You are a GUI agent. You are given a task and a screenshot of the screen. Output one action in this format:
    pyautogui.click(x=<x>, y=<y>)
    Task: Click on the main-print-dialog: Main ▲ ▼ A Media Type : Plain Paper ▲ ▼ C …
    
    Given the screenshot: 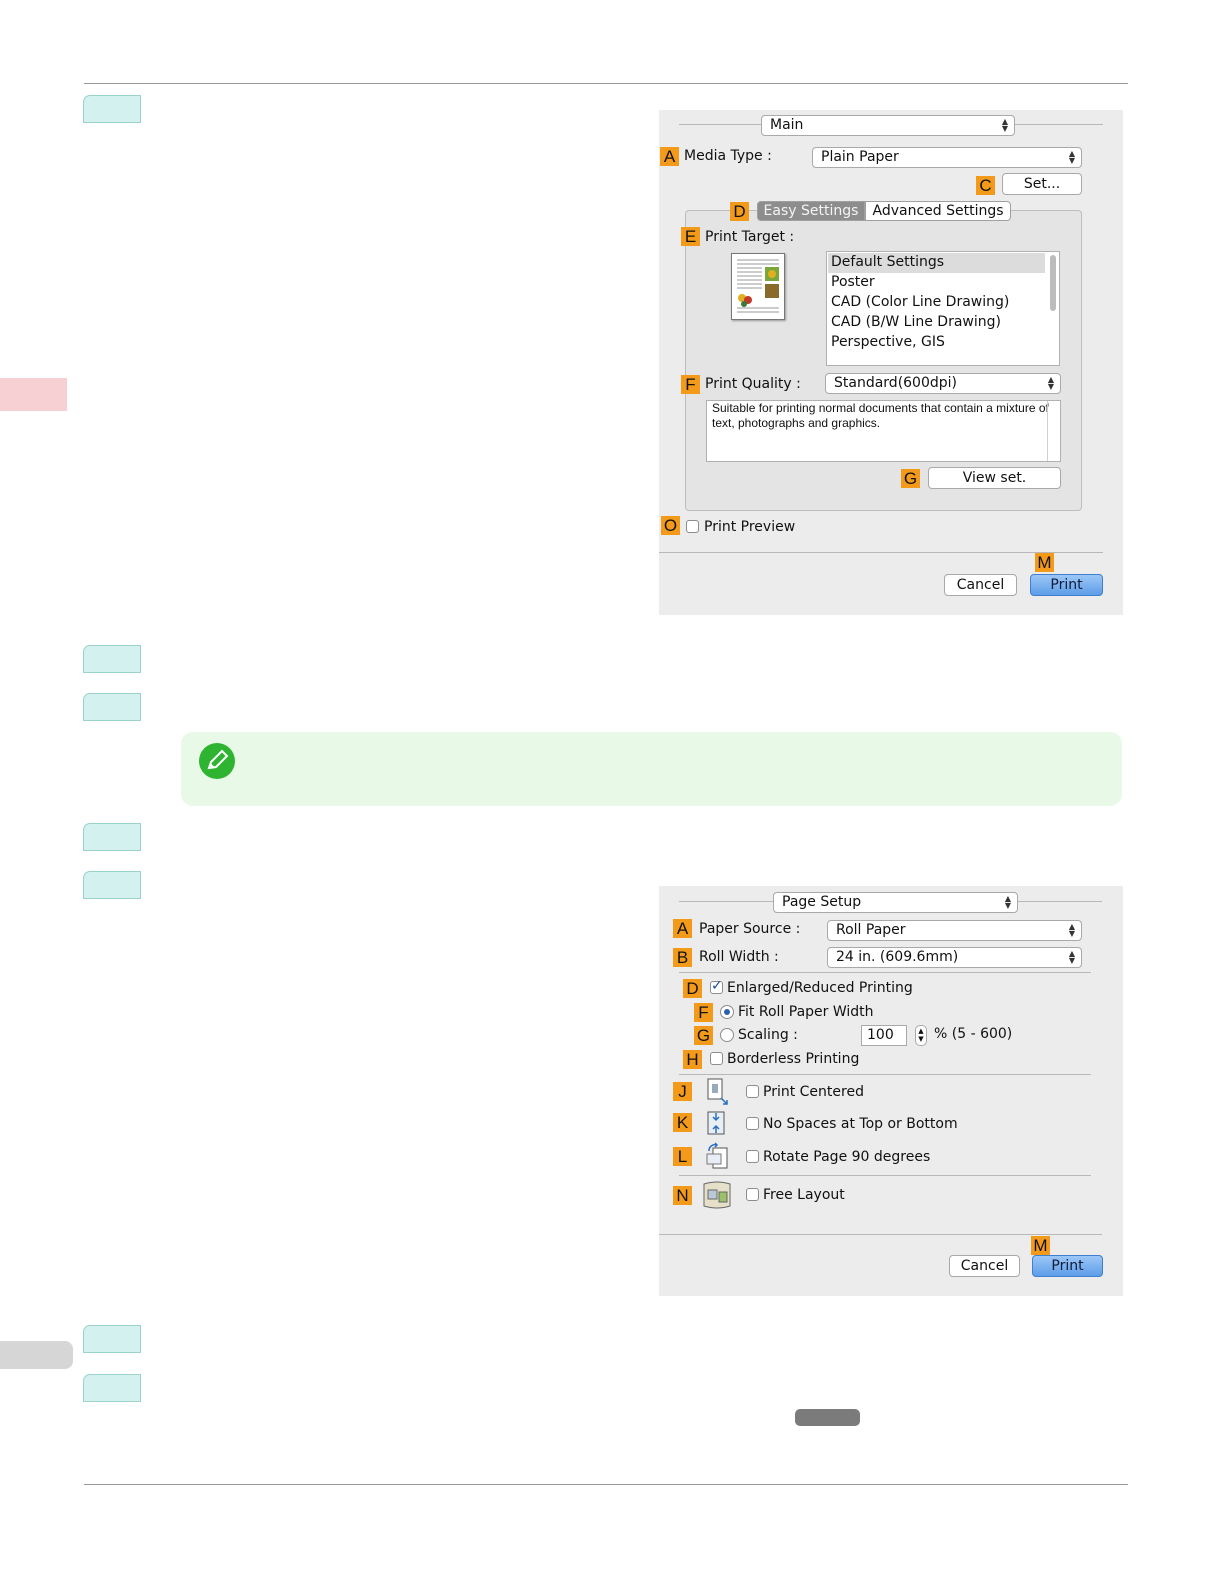 What is the action you would take?
    pyautogui.click(x=891, y=362)
    